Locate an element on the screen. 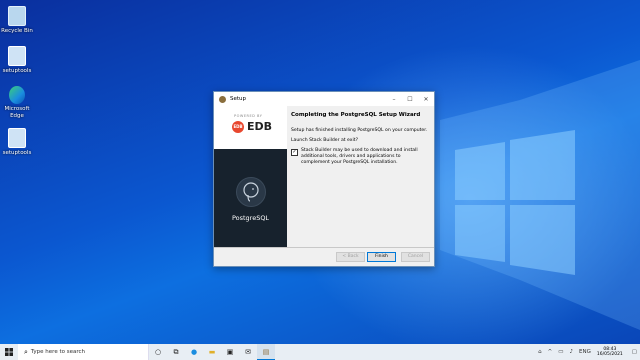 The width and height of the screenshot is (640, 360). cortana-icon: ○ is located at coordinates (158, 352).